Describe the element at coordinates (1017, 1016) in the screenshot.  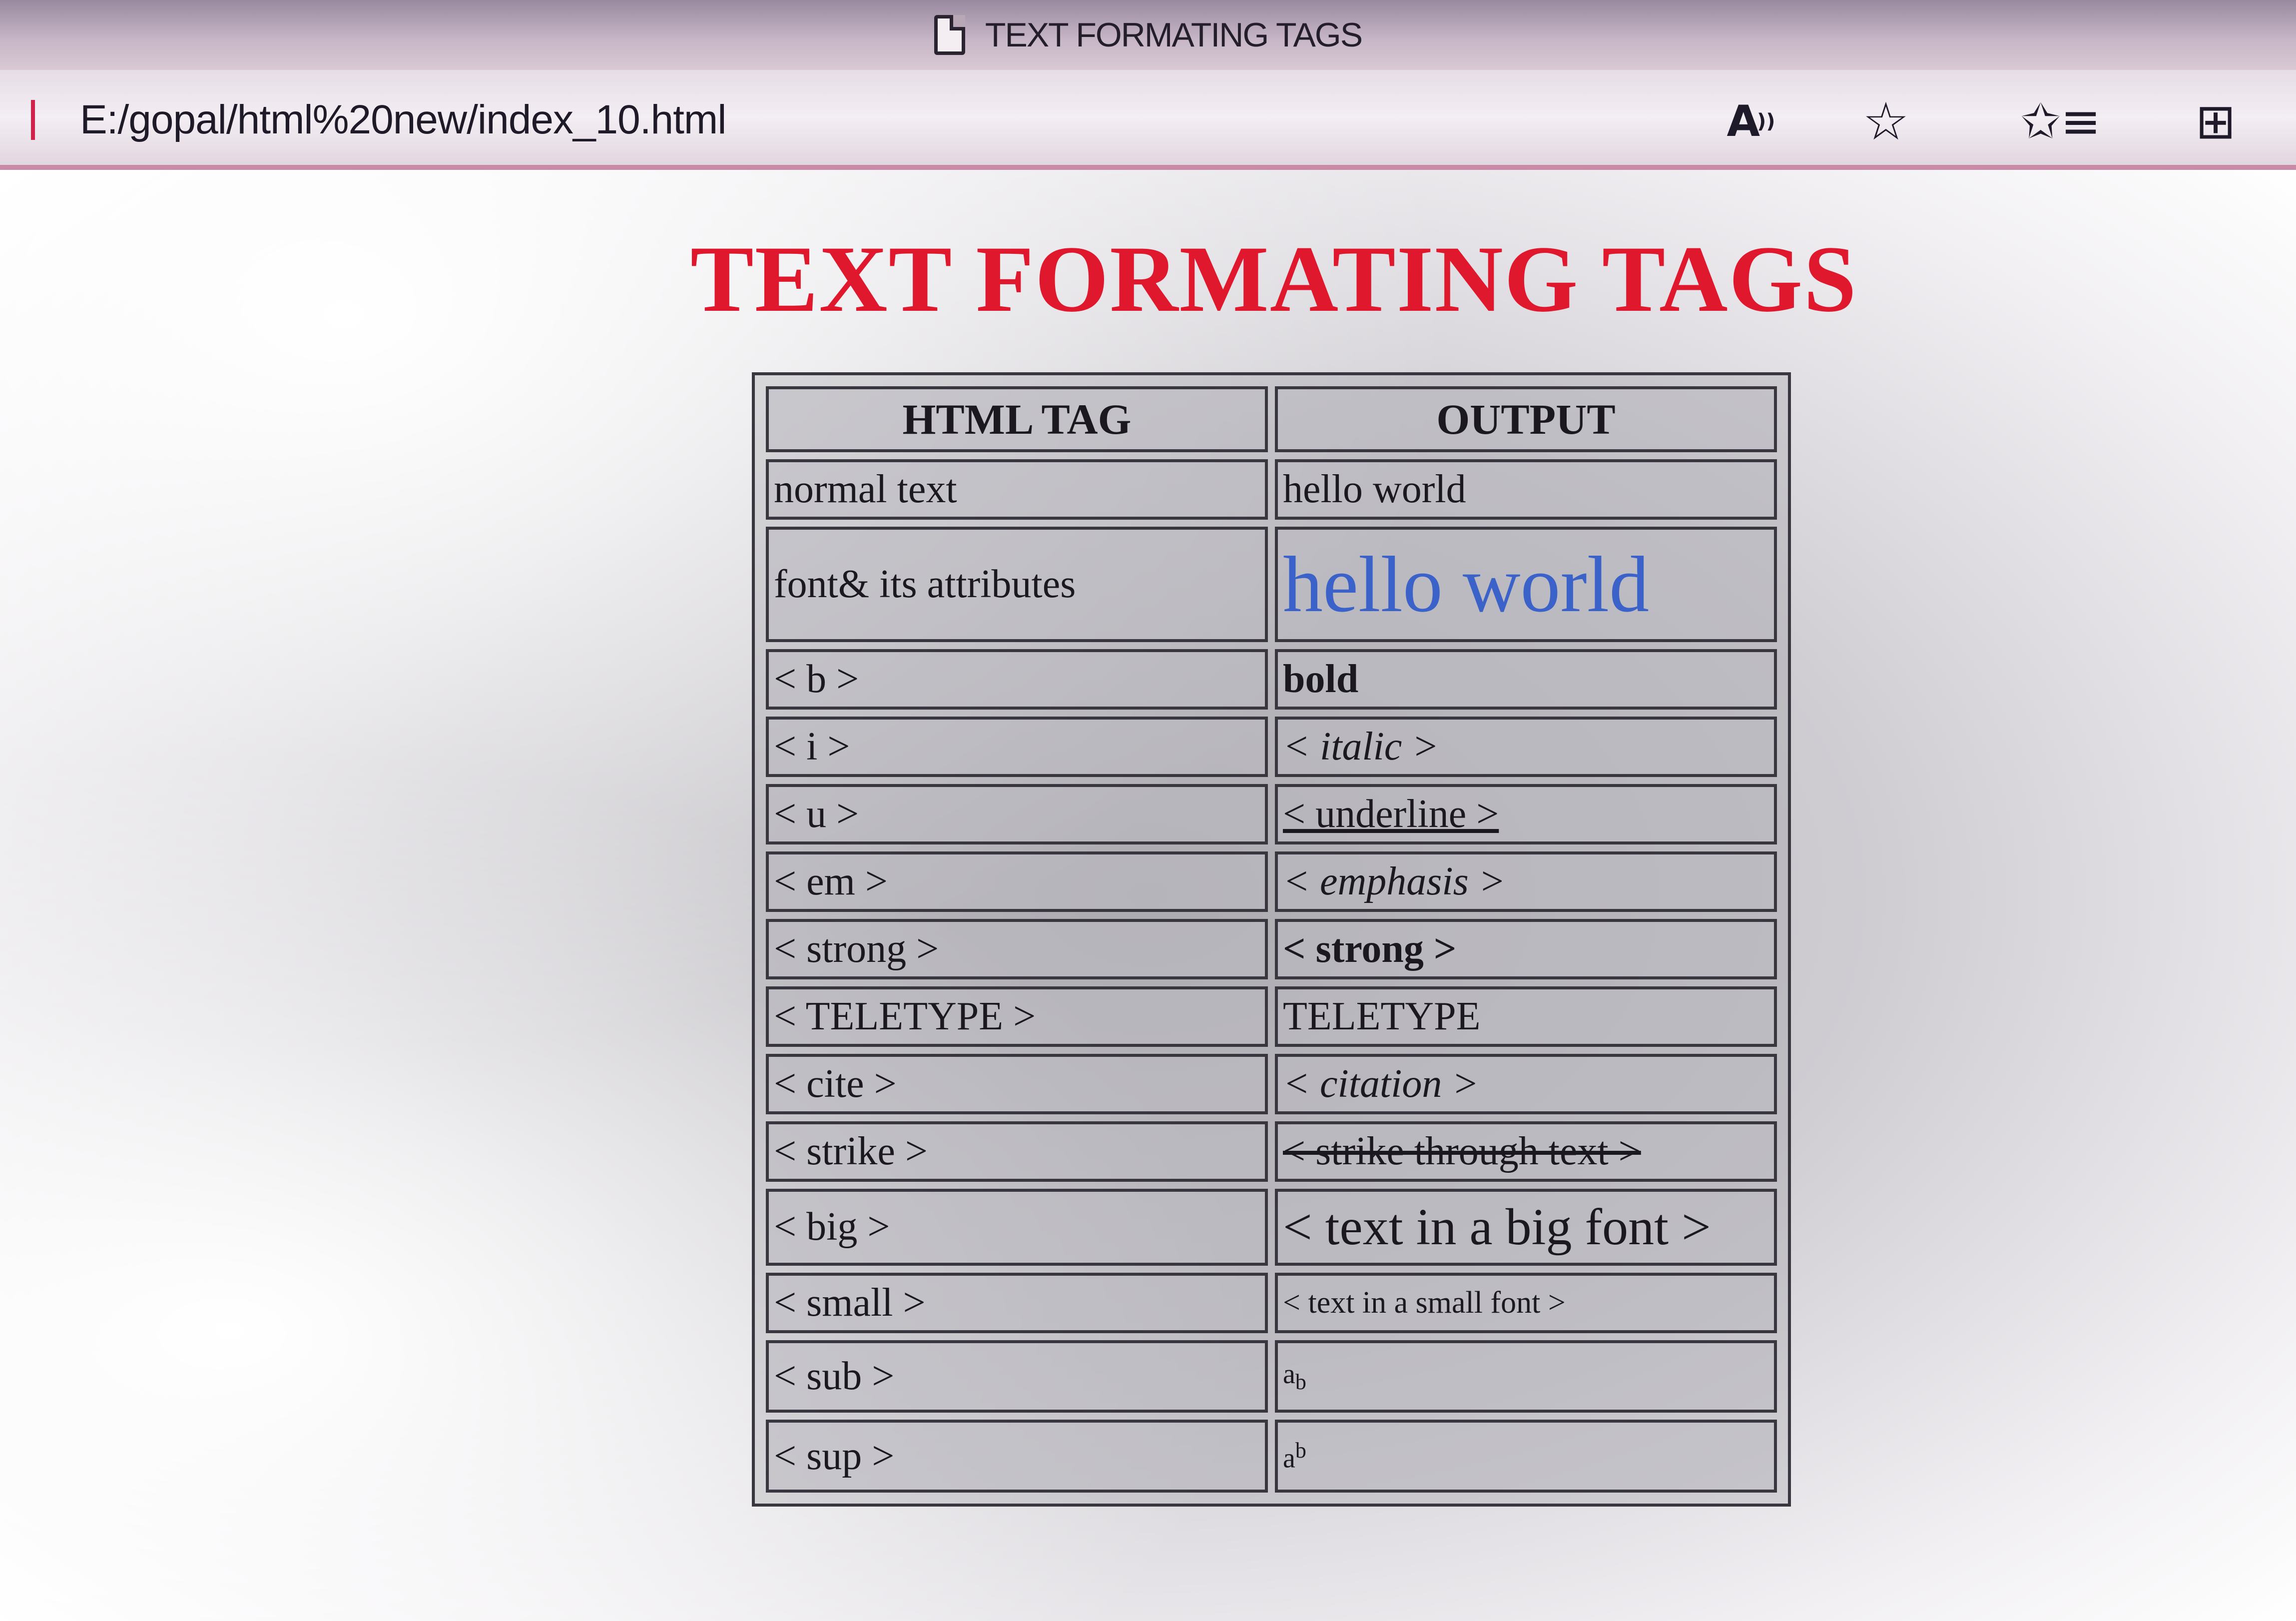
I see `tag-cell: < TELETYPE >` at that location.